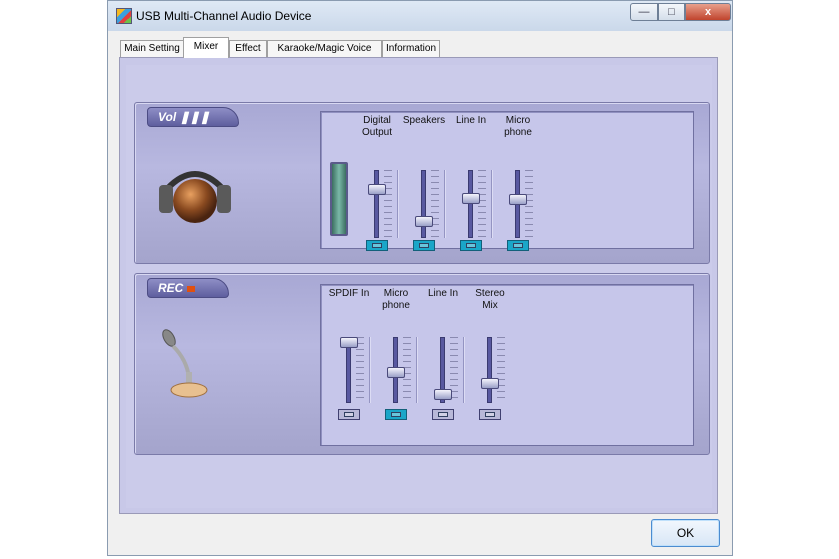  What do you see at coordinates (501, 370) in the screenshot?
I see `record-slider-ticks` at bounding box center [501, 370].